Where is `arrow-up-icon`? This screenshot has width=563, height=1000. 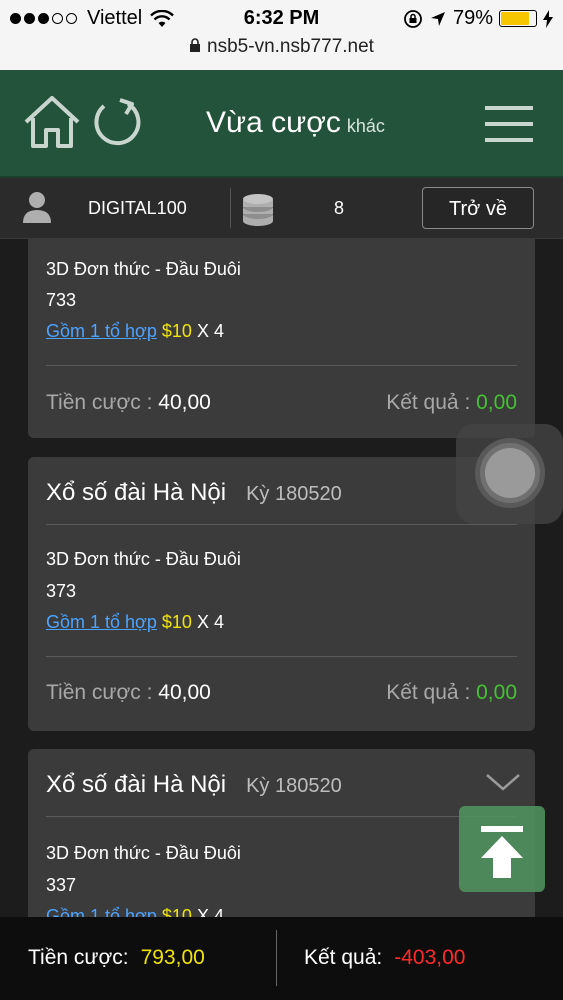
arrow-up-icon is located at coordinates (502, 852).